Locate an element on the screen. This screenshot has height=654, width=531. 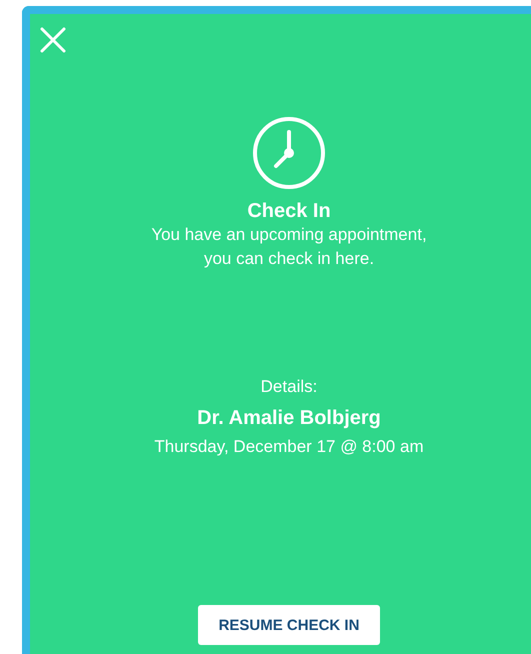
dialog-message: You have an upcoming appointment, you can check in here. is located at coordinates (289, 247).